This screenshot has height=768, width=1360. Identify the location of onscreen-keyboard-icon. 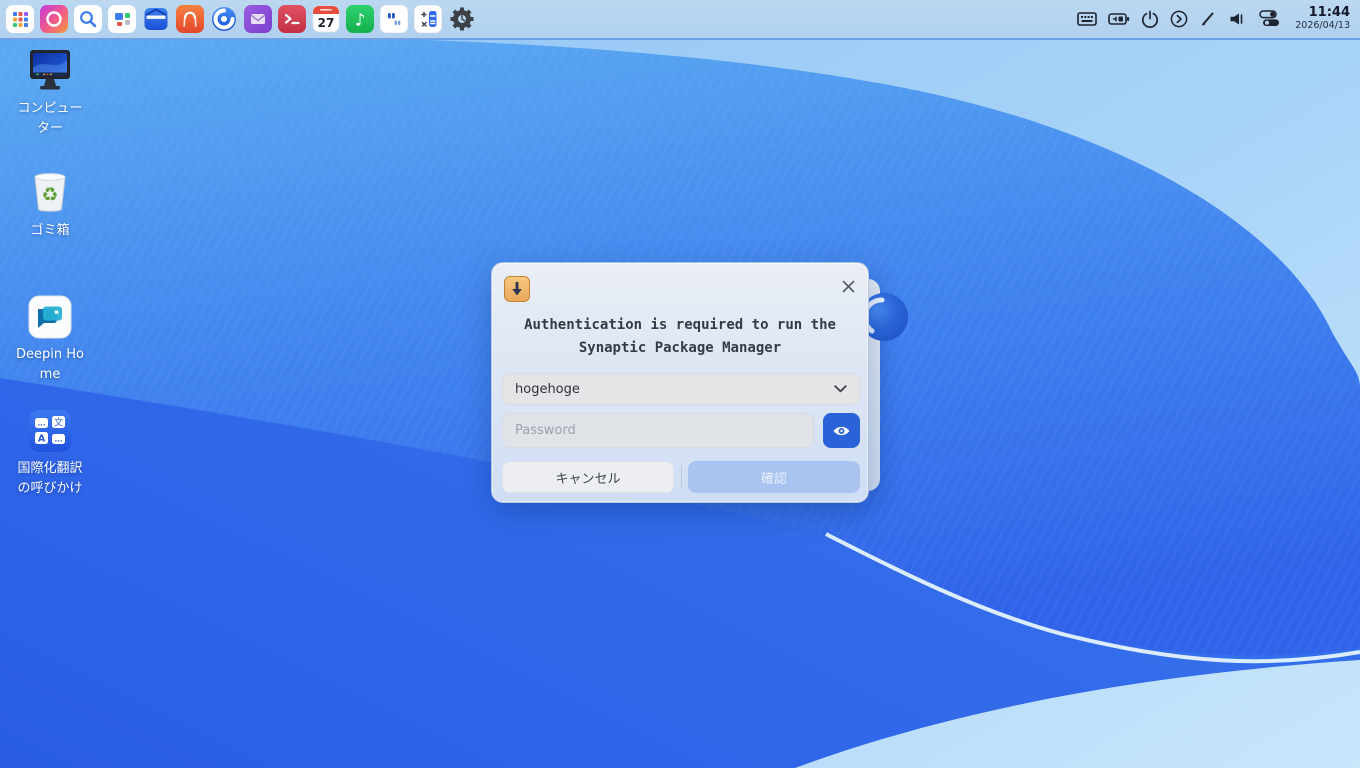
(1087, 19).